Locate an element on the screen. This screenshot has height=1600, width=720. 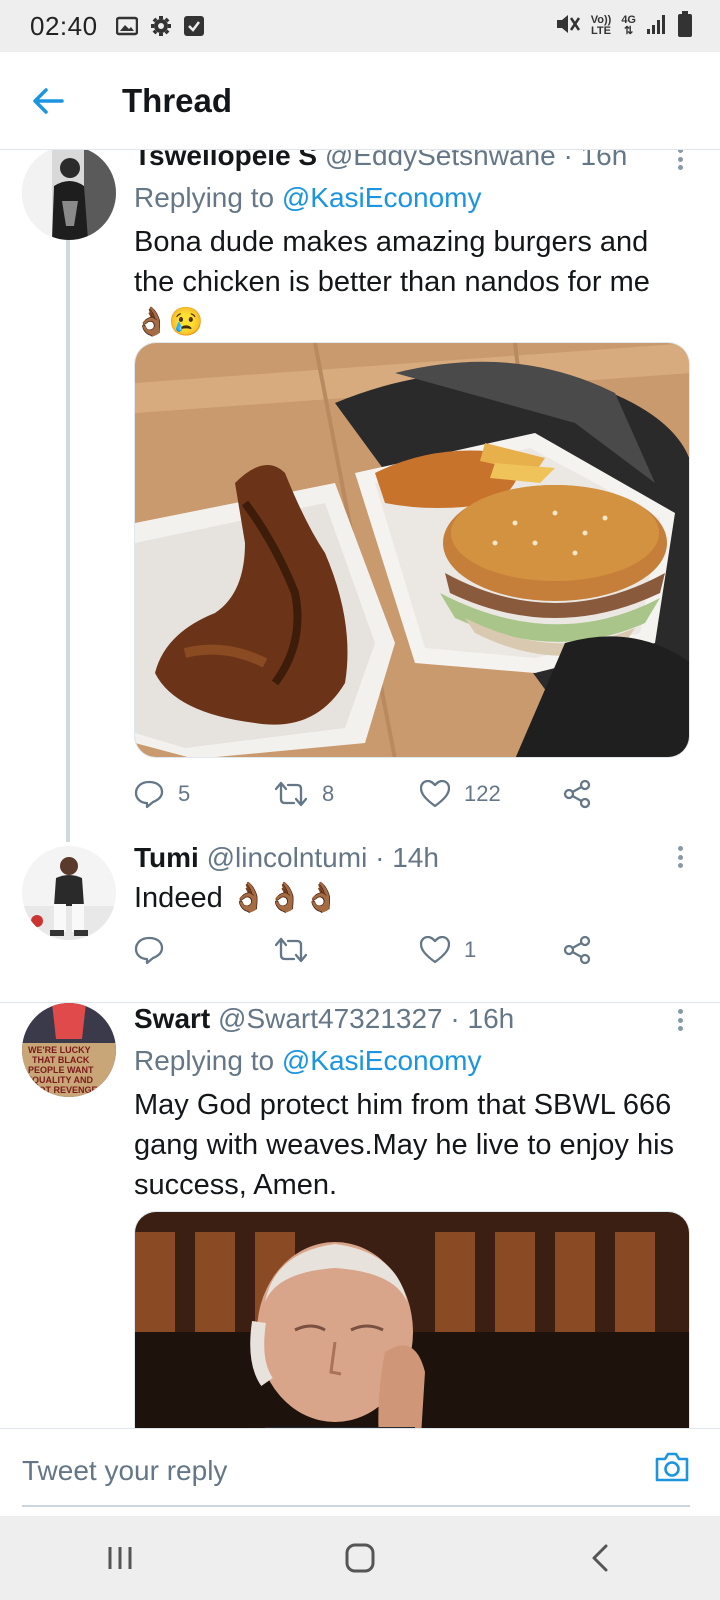
reply-input: Tweet your reply is located at coordinates (124, 1471).